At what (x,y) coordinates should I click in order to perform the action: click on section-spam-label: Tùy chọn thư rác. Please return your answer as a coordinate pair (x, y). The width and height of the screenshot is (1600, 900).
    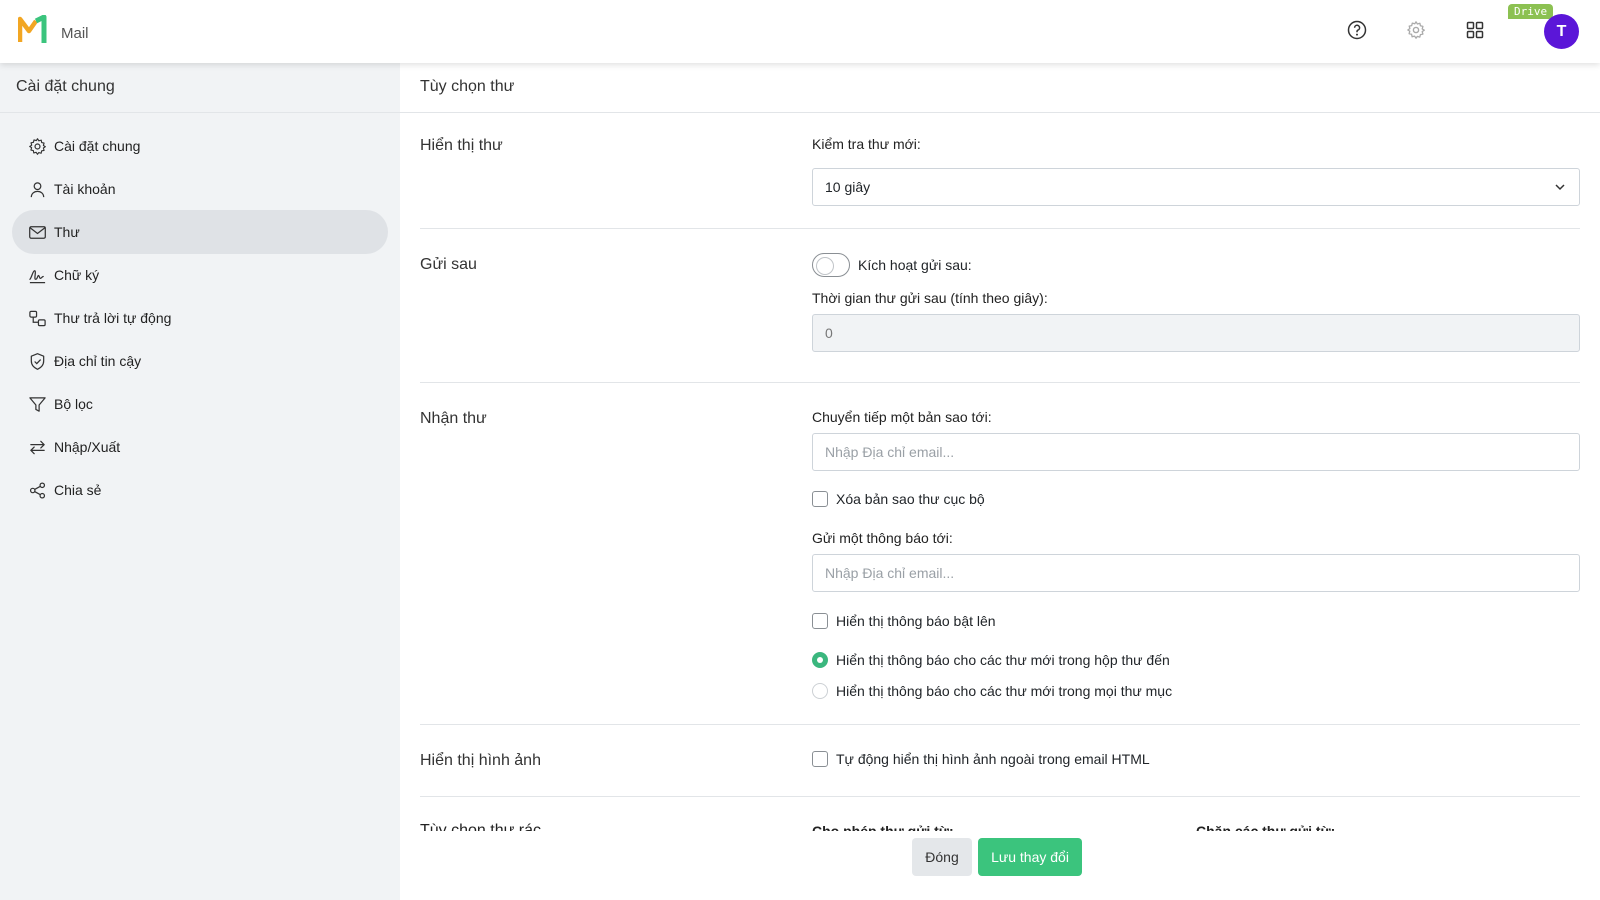
    Looking at the image, I should click on (480, 827).